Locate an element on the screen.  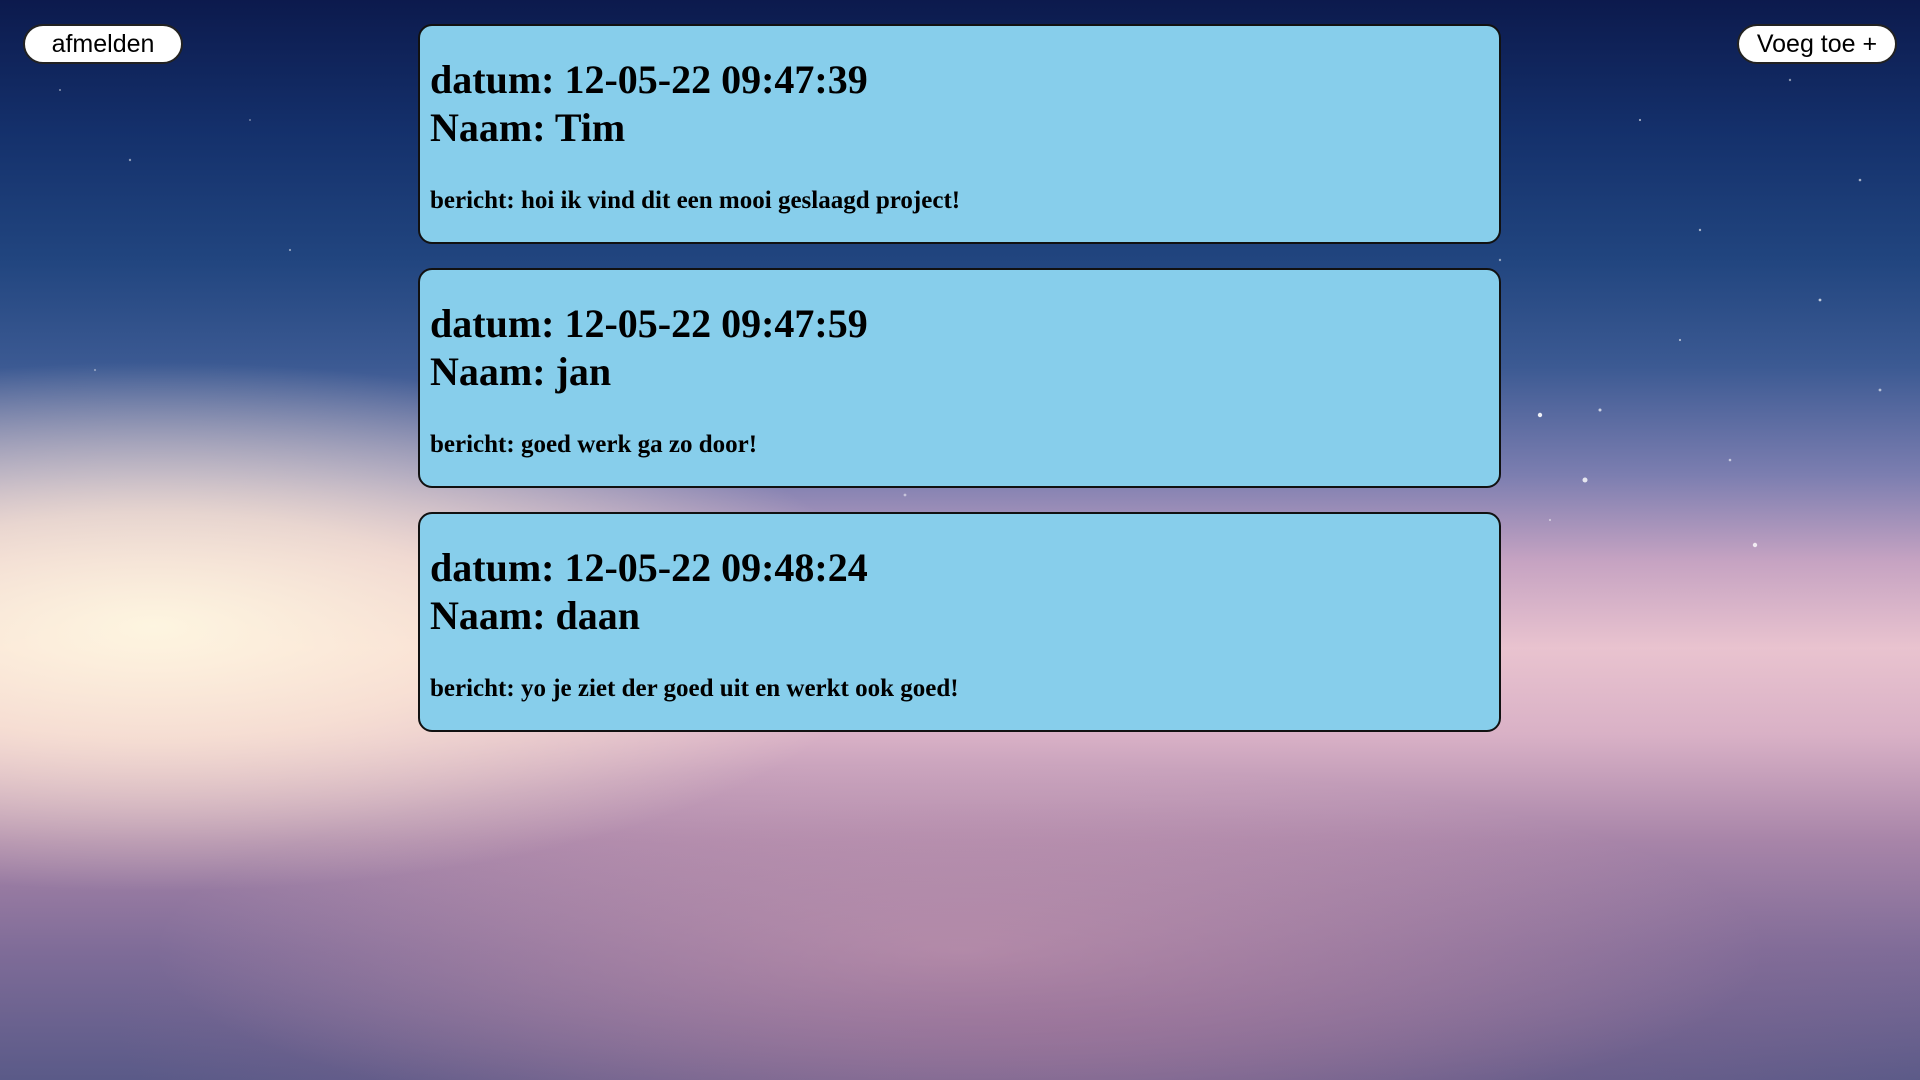
message-text: bericht: goed werk ga zo door! is located at coordinates (594, 444).